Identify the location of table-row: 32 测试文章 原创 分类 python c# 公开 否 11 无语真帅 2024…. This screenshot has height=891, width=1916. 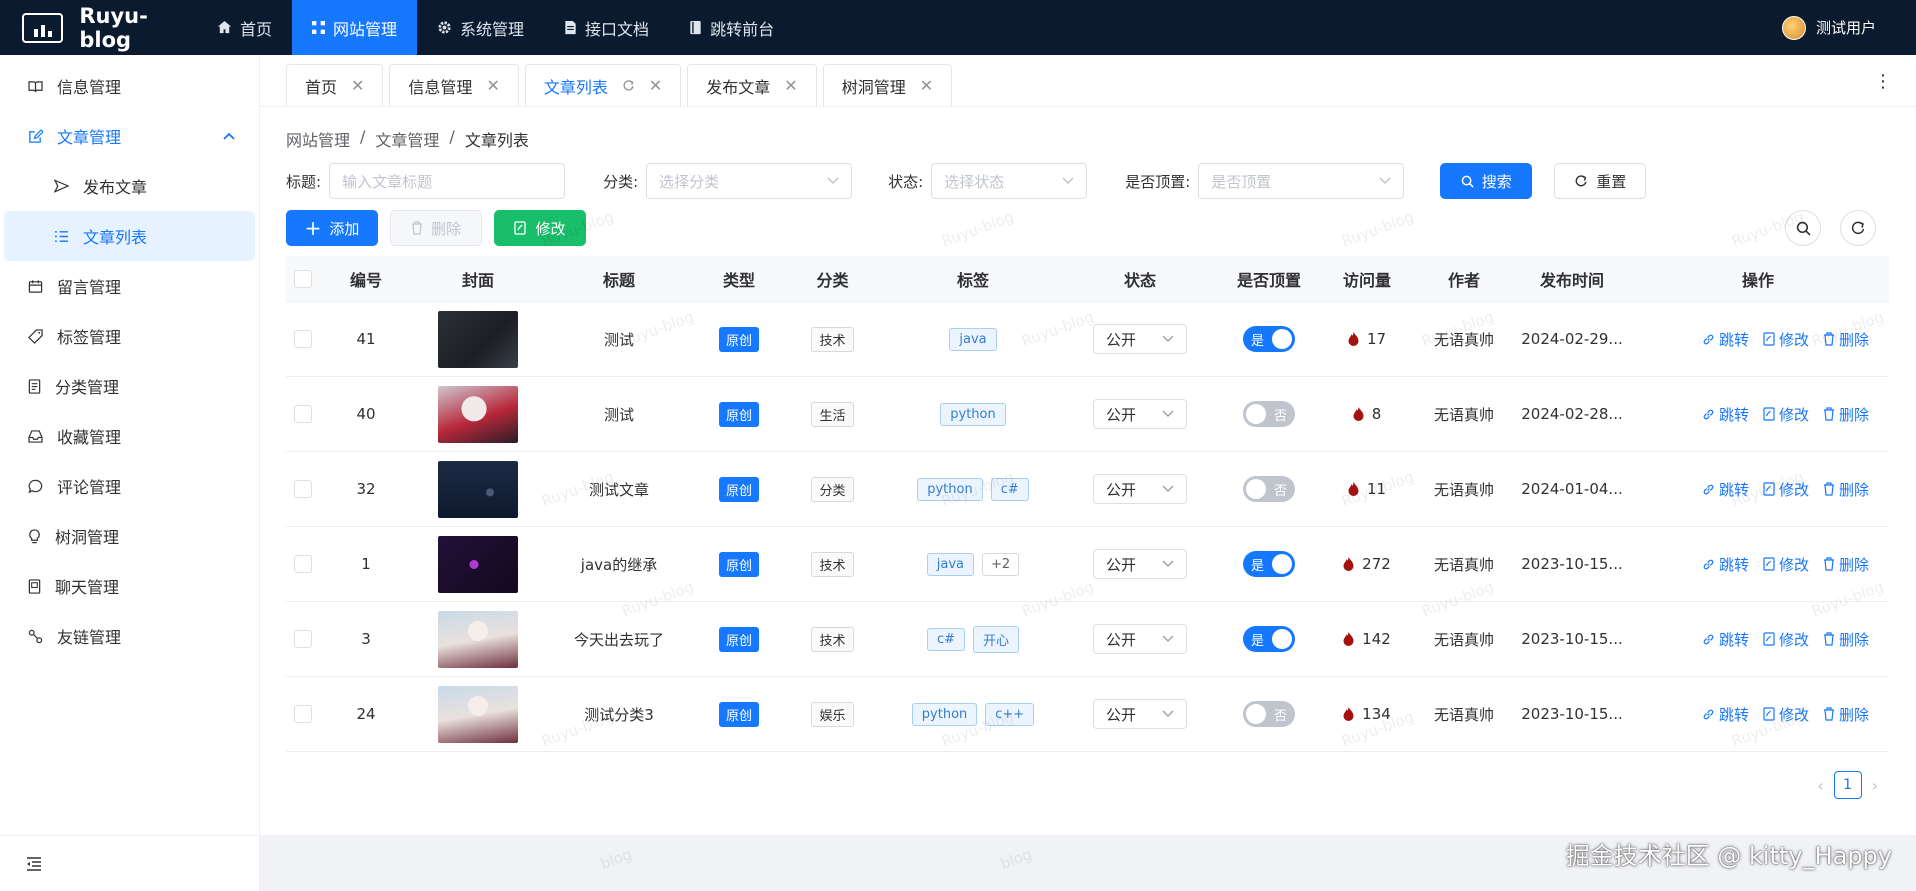
(1087, 489).